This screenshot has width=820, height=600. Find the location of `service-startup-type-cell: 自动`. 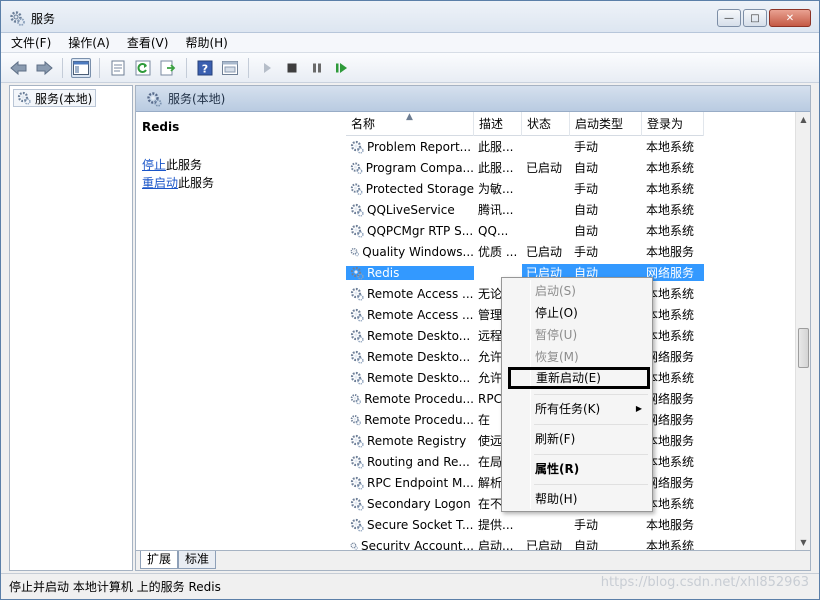

service-startup-type-cell: 自动 is located at coordinates (586, 231).